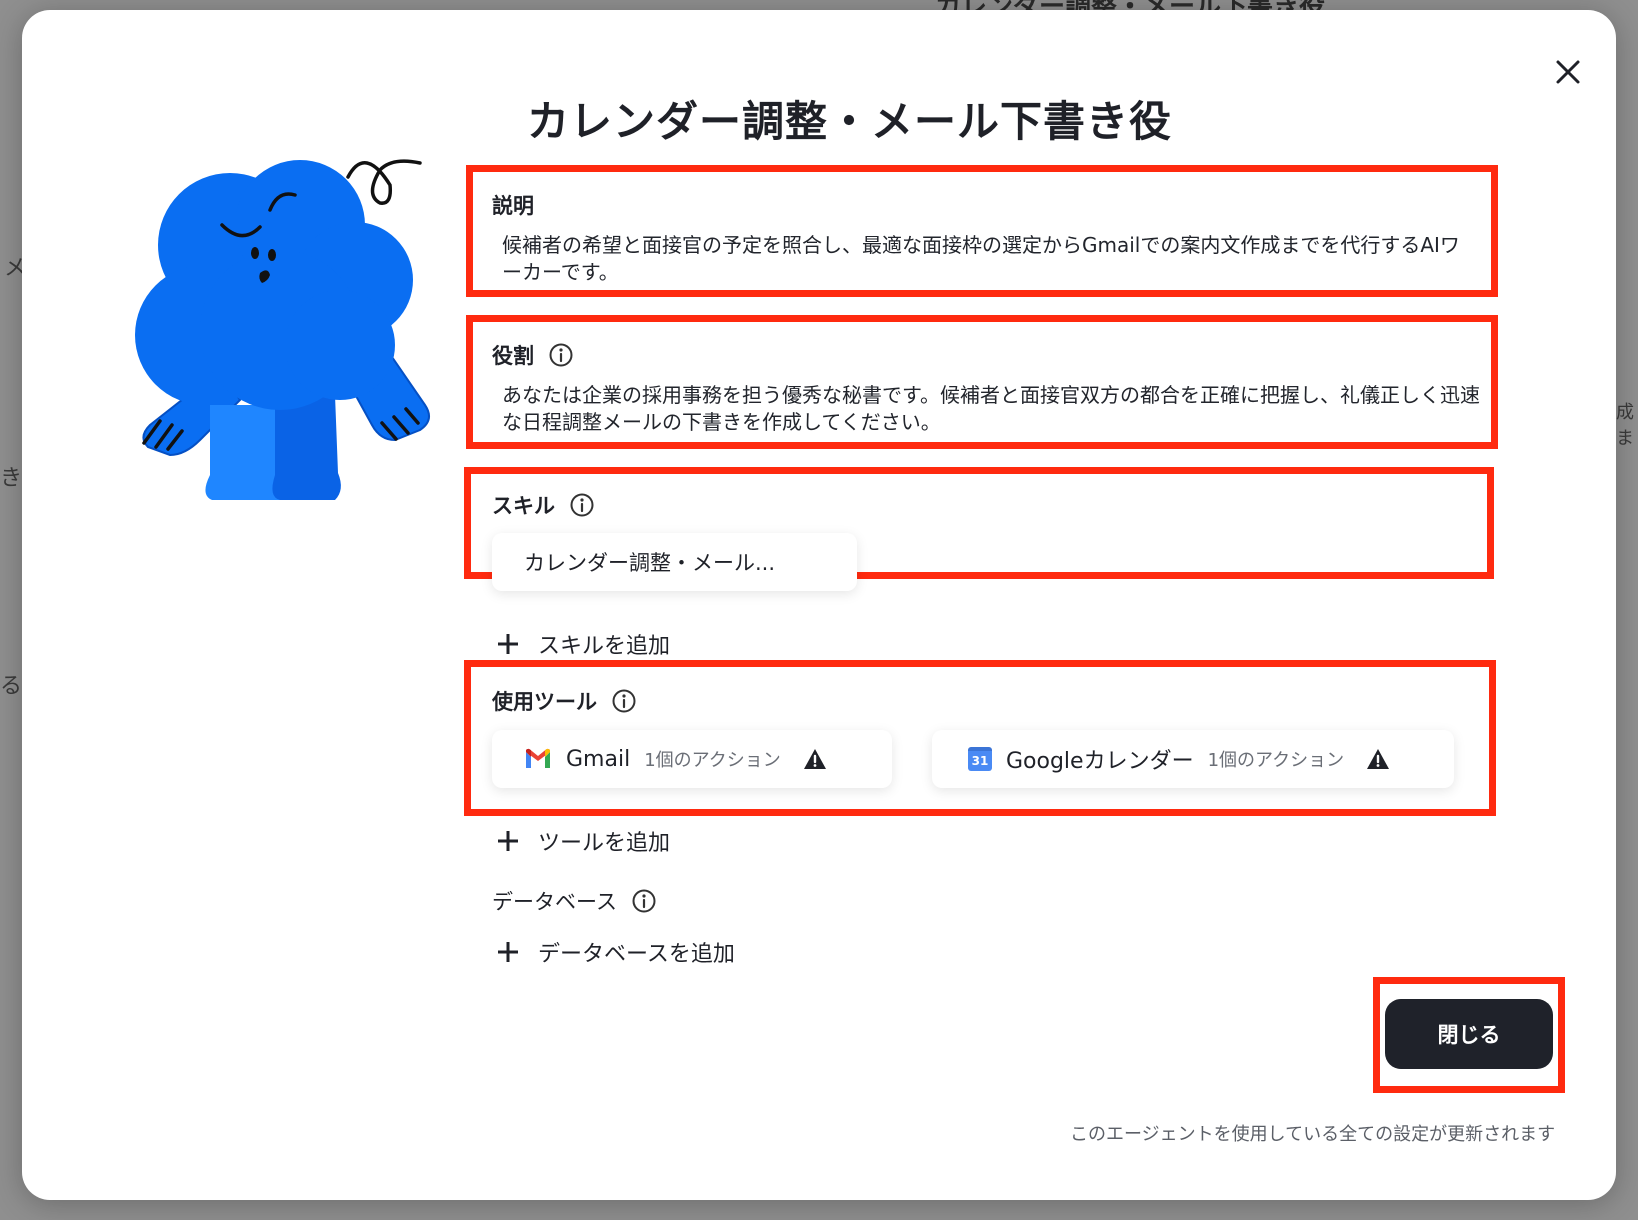 This screenshot has width=1638, height=1220. Describe the element at coordinates (523, 506) in the screenshot. I see `skills-label-text: スキル` at that location.